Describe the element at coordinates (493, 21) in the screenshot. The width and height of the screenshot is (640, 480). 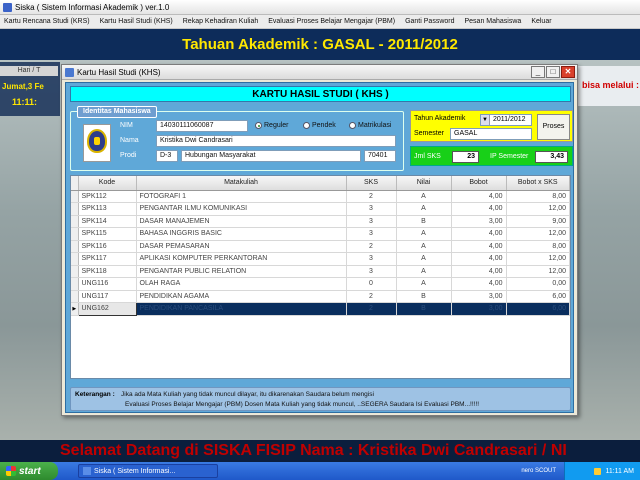
I see `menu-pesan-mahasiswa: Pesan Mahasiswa` at that location.